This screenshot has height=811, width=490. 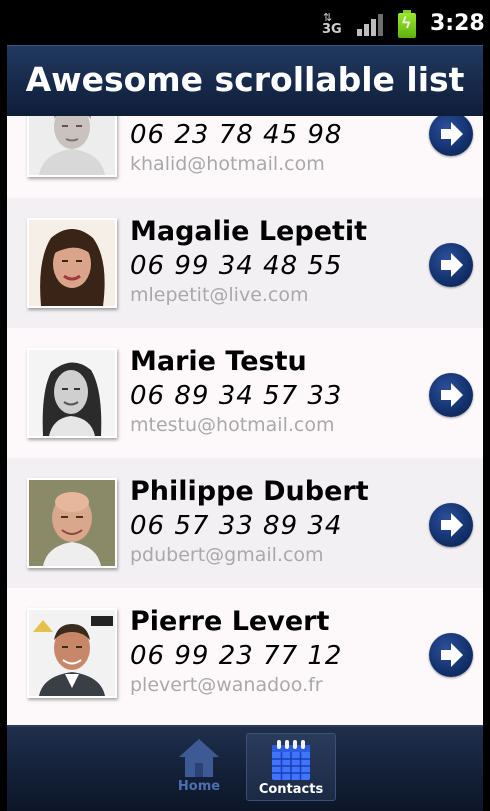 What do you see at coordinates (245, 768) in the screenshot?
I see `bottom-tab-bar: Home Contacts` at bounding box center [245, 768].